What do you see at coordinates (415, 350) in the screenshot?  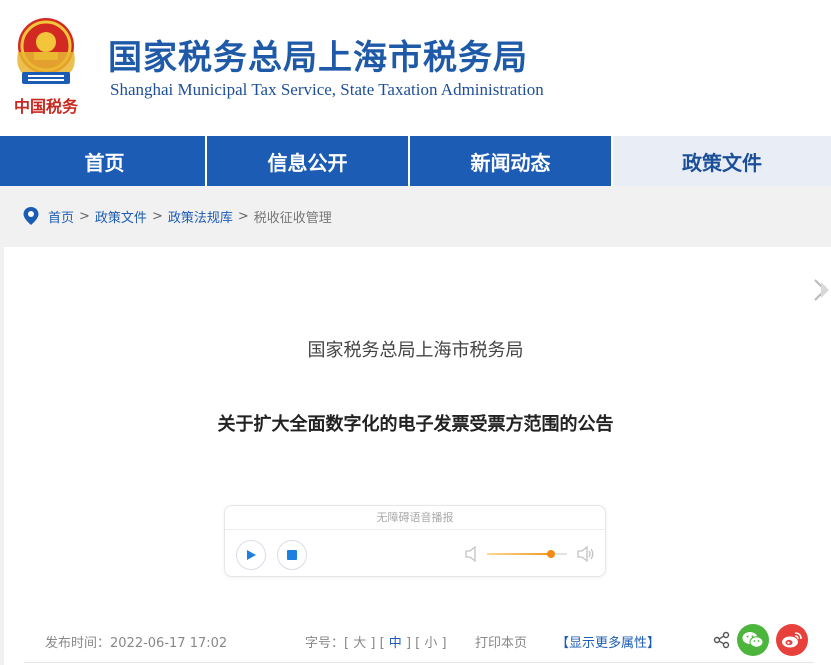 I see `document-organization: 国家税务总局上海市税务局` at bounding box center [415, 350].